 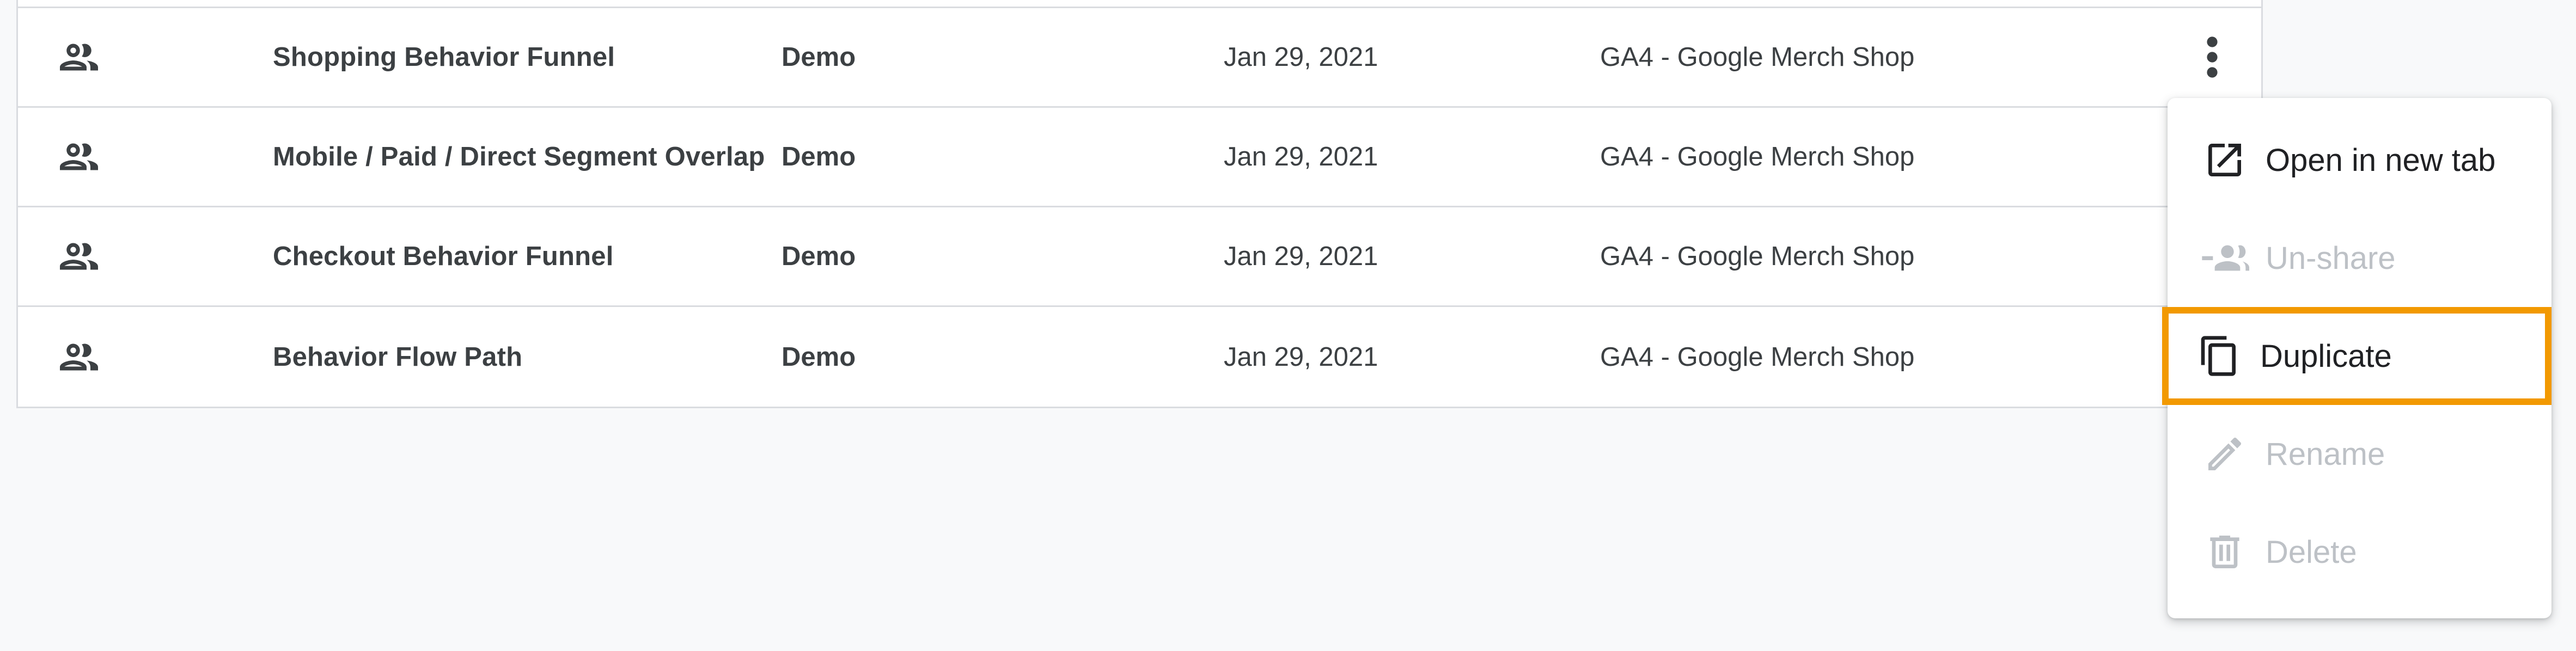 I want to click on more-vert-icon, so click(x=2212, y=57).